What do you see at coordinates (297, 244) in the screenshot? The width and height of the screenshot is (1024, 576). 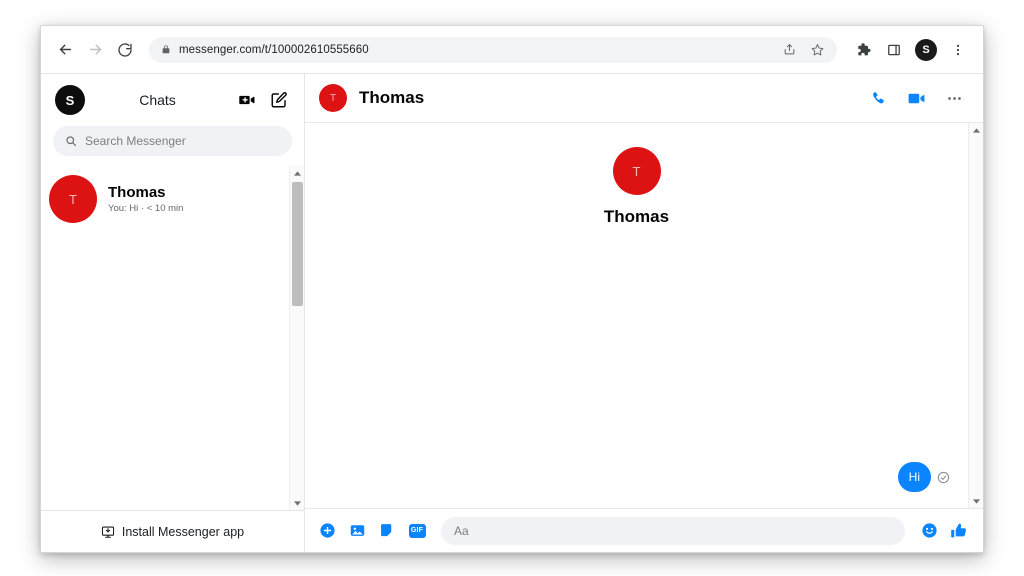 I see `scrollbar-thumb` at bounding box center [297, 244].